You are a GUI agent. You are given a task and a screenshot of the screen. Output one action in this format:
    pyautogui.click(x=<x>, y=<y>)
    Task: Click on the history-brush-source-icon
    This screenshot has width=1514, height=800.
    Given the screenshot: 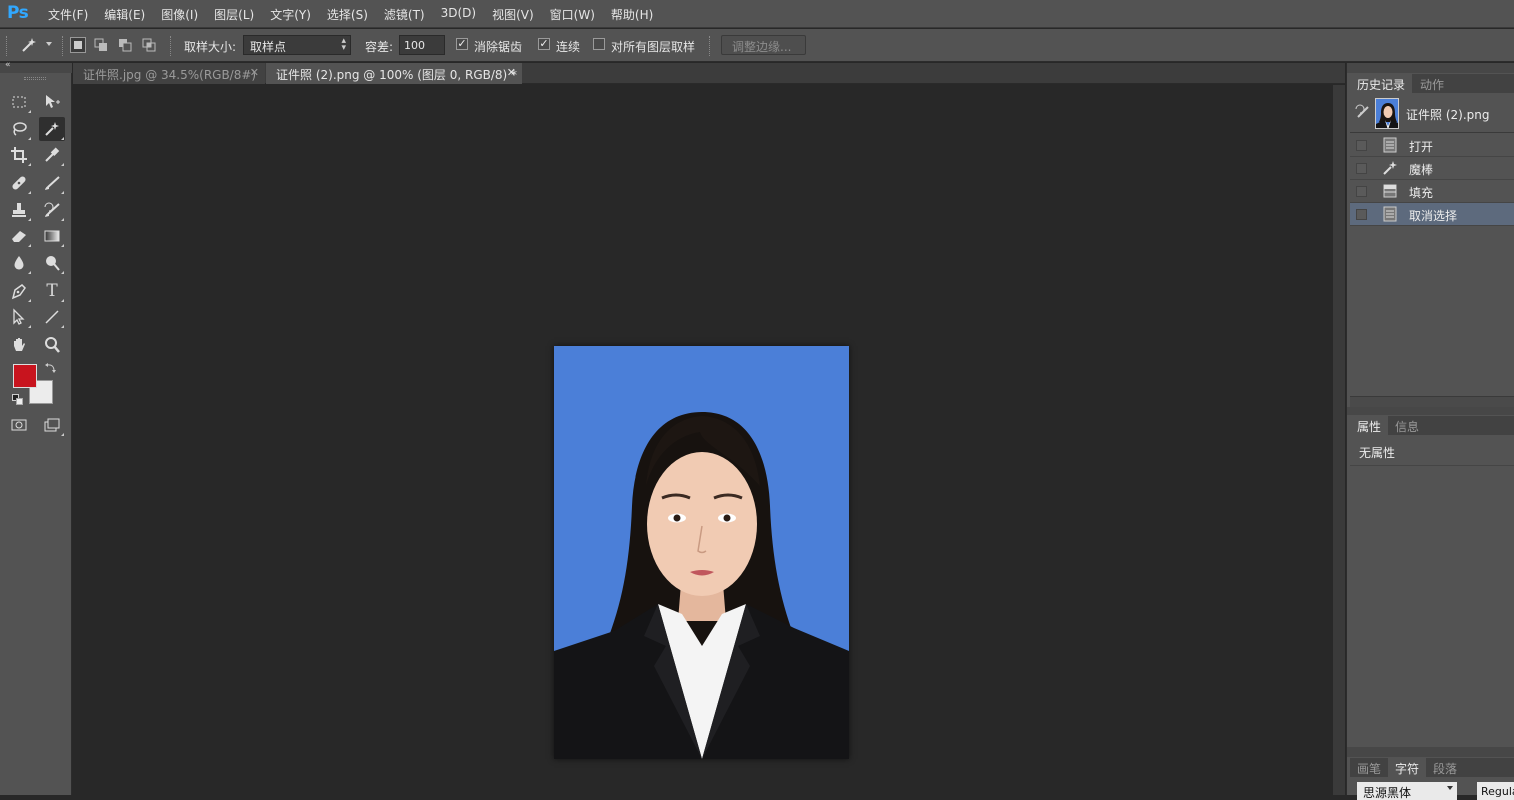 What is the action you would take?
    pyautogui.click(x=1363, y=112)
    